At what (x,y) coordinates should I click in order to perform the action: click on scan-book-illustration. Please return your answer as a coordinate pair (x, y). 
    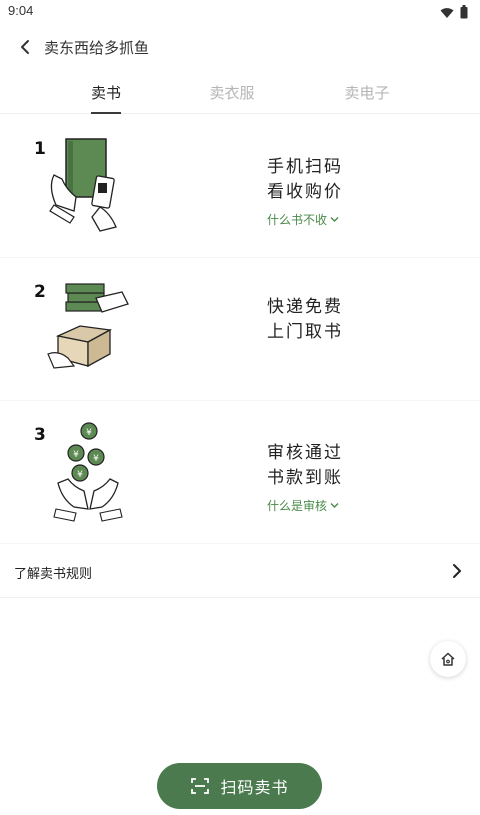
    Looking at the image, I should click on (83, 185).